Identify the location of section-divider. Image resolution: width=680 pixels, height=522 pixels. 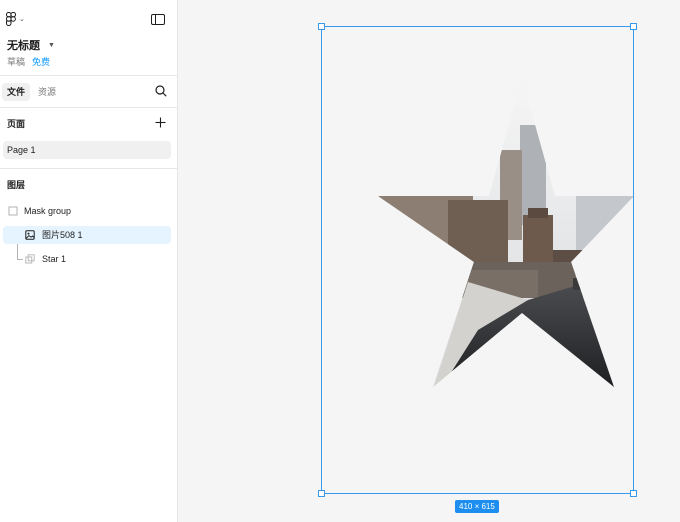
(89, 168).